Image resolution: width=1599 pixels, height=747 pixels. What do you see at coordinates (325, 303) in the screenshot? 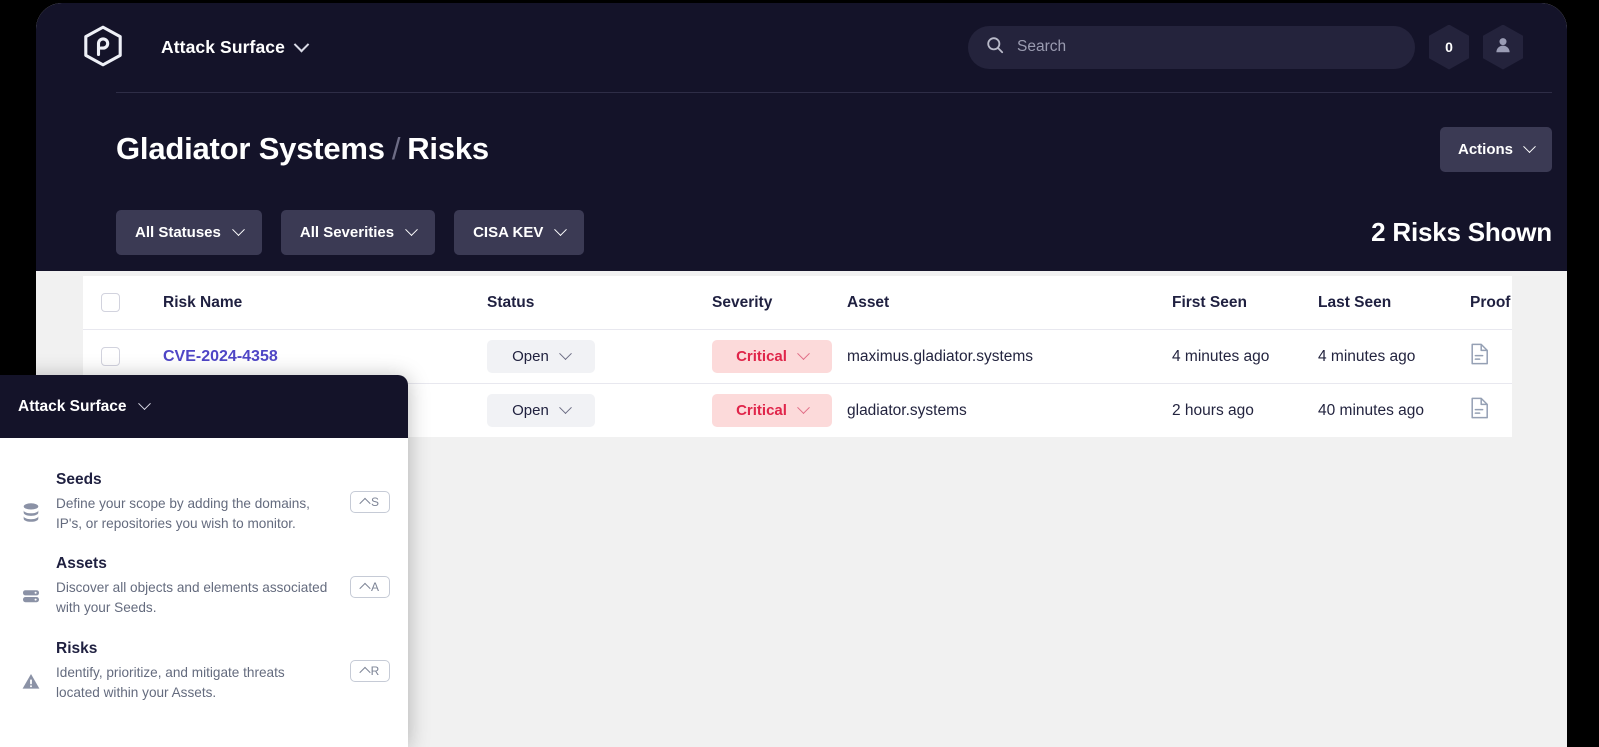
I see `column-header-risk-name: Risk Name` at bounding box center [325, 303].